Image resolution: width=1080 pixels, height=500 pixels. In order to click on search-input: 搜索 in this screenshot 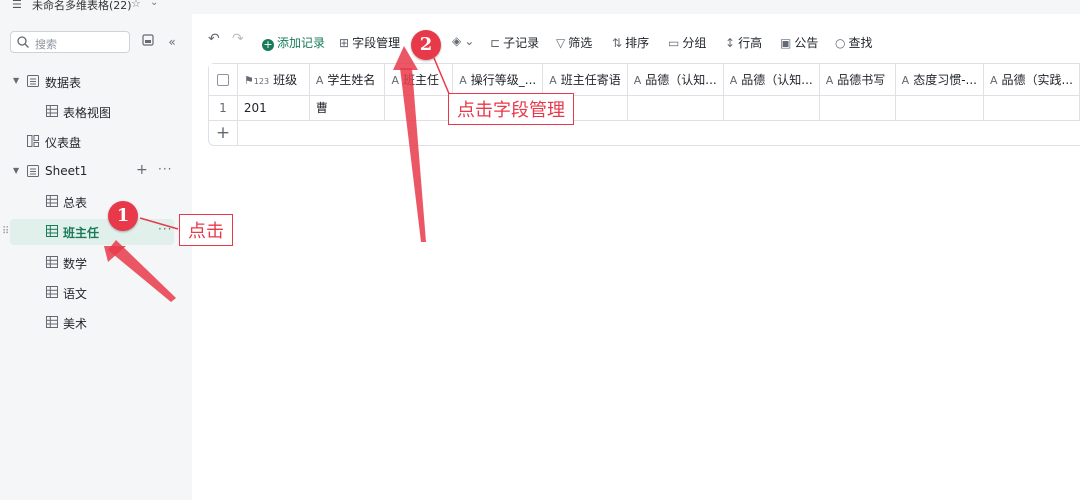, I will do `click(70, 42)`.